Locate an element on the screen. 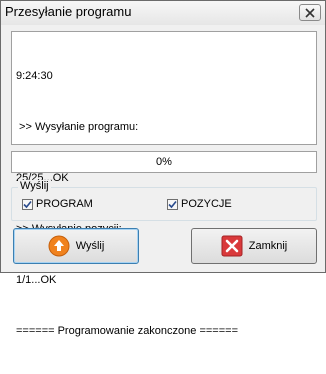 The image size is (326, 374). log-line: ====== Programowanie zakonczone ====== is located at coordinates (127, 331).